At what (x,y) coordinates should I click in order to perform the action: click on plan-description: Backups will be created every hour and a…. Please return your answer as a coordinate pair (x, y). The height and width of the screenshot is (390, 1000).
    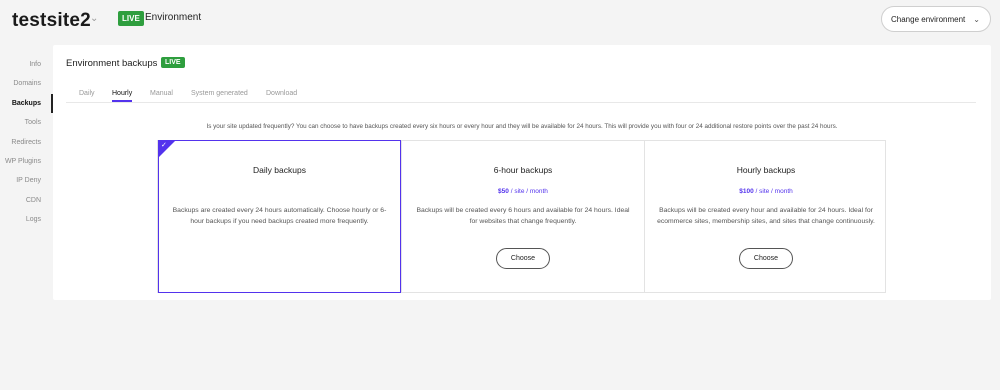
    Looking at the image, I should click on (766, 216).